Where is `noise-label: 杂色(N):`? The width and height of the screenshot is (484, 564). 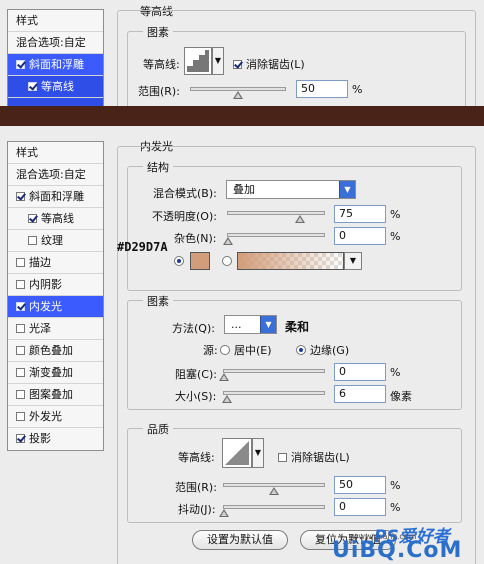
noise-label: 杂色(N): is located at coordinates (195, 238).